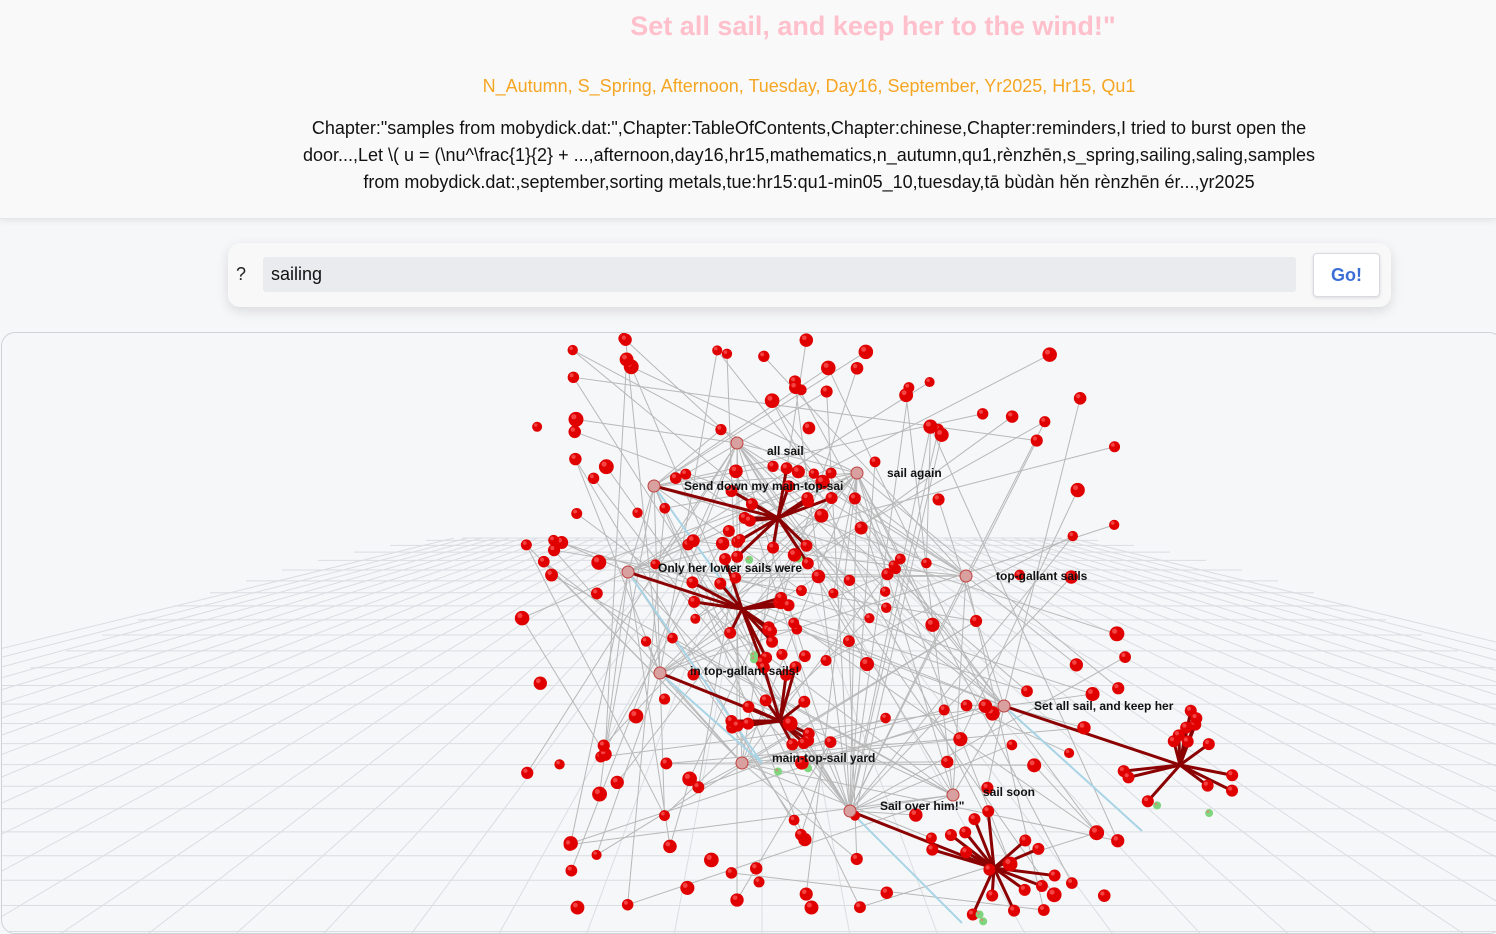 The height and width of the screenshot is (934, 1496). Describe the element at coordinates (1346, 275) in the screenshot. I see `go-button: Go!` at that location.